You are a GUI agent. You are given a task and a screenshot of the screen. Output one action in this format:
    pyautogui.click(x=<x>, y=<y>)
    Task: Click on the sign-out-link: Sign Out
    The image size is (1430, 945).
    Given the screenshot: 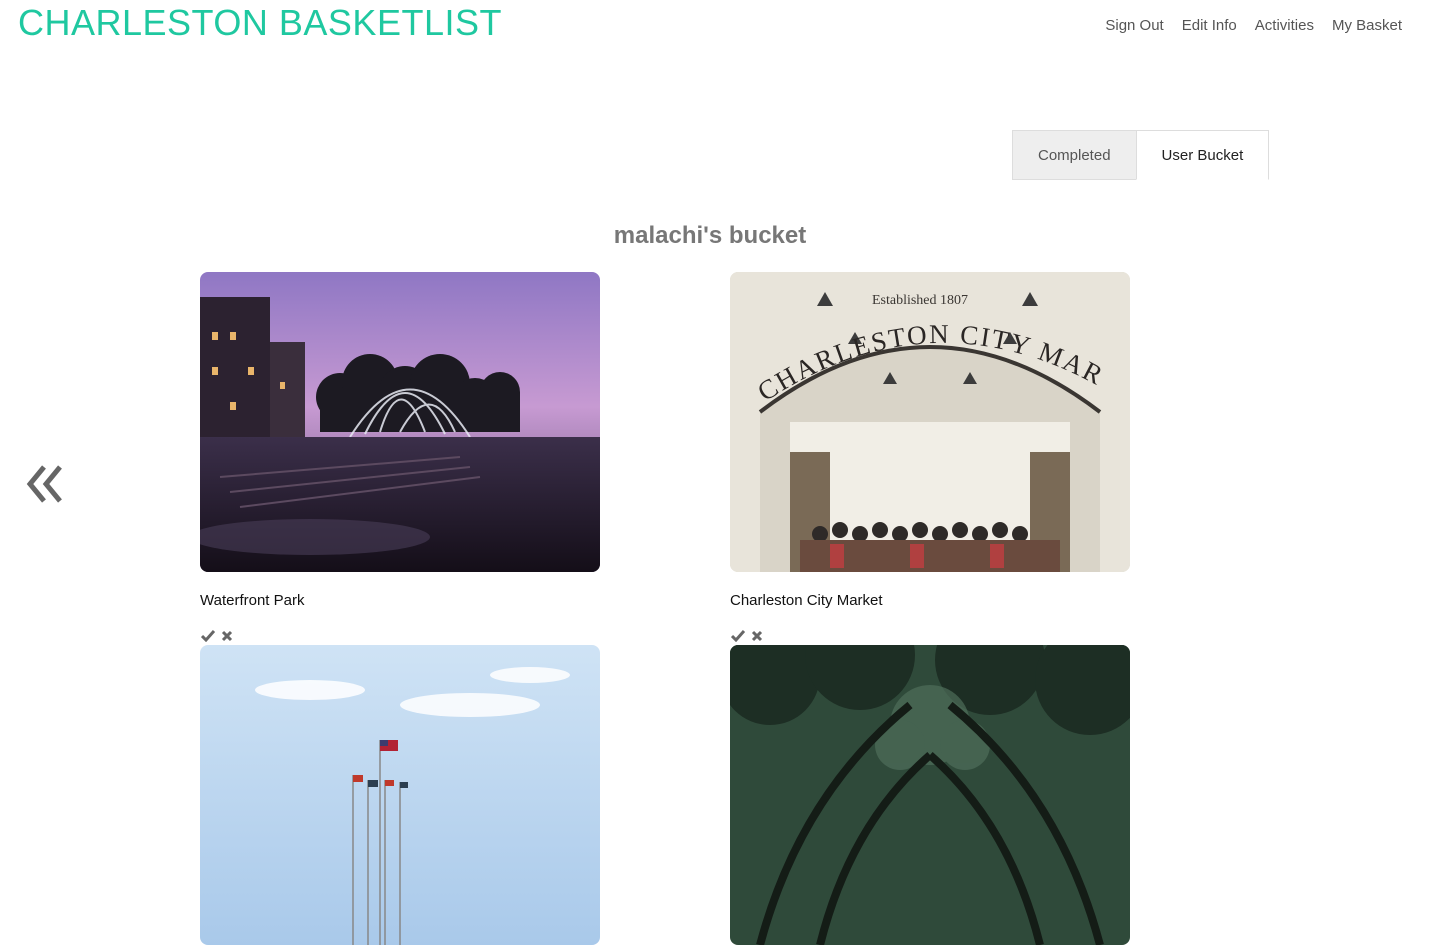 What is the action you would take?
    pyautogui.click(x=1134, y=25)
    